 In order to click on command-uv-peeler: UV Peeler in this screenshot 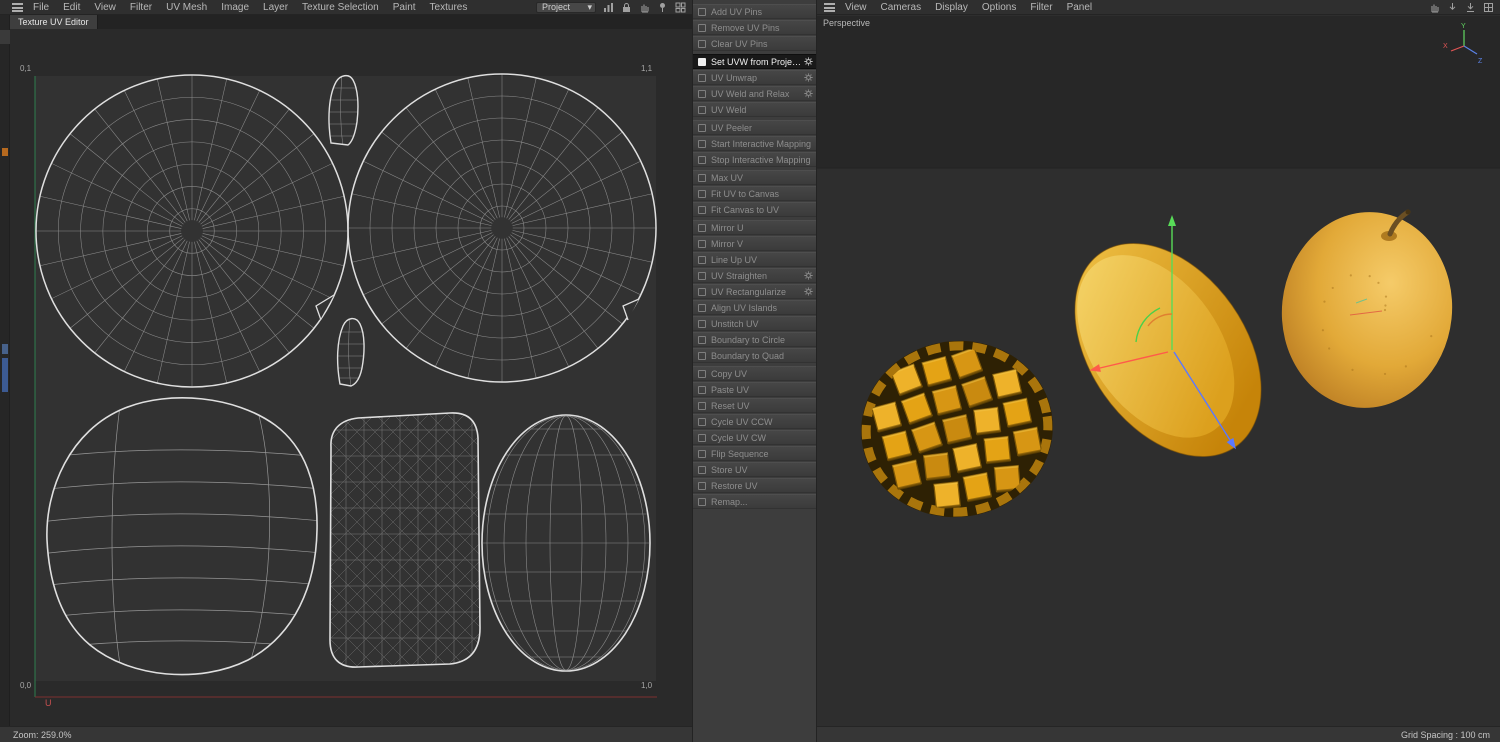, I will do `click(754, 127)`.